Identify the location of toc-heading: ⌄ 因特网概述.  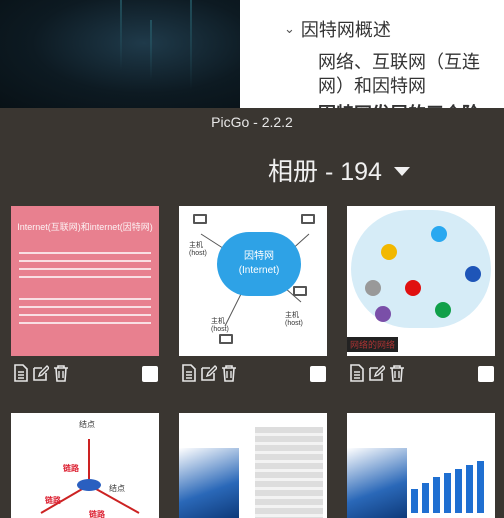
(337, 29).